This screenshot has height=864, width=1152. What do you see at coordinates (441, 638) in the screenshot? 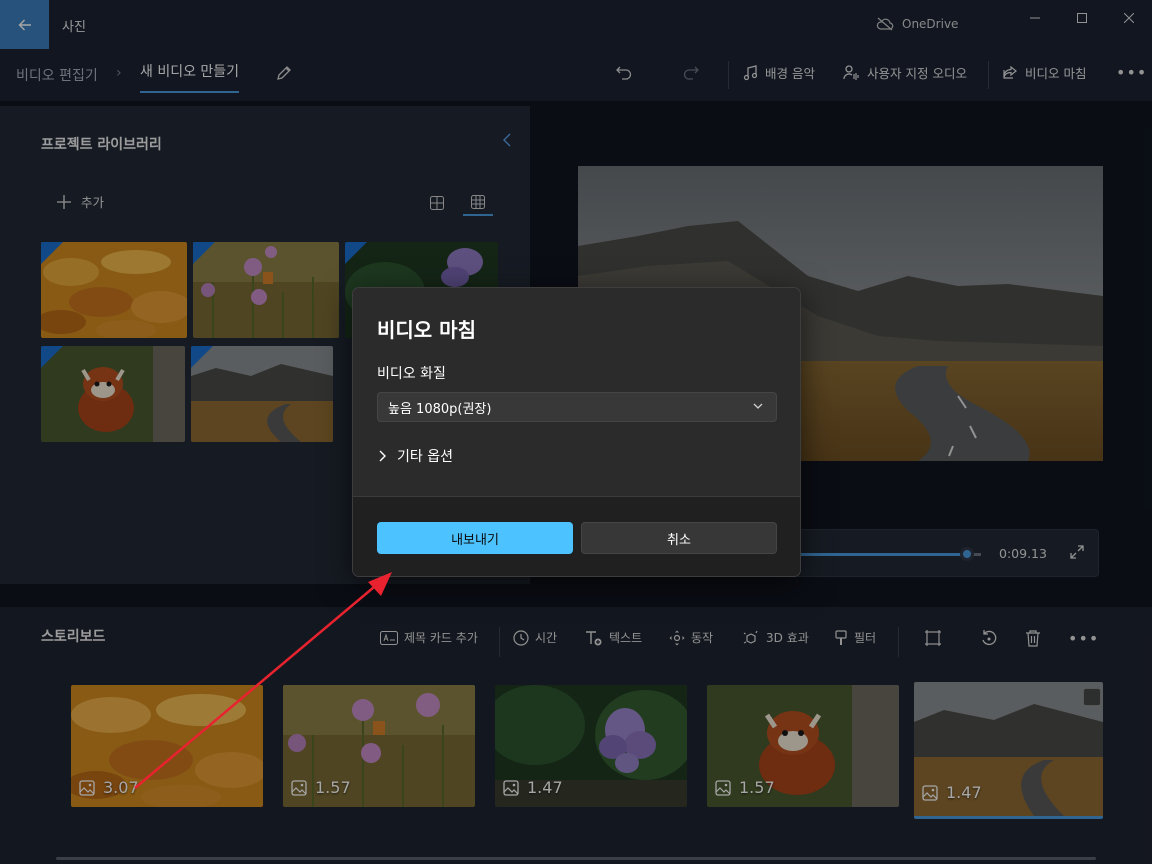
I see `add-title-card-label: 제목 카드 추가` at bounding box center [441, 638].